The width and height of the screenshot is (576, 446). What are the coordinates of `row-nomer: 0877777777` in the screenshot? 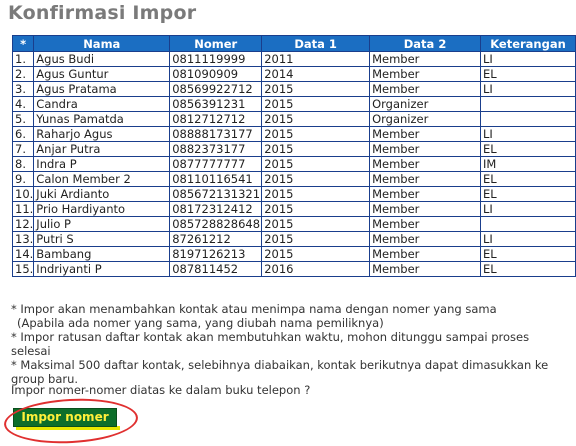 It's located at (216, 164).